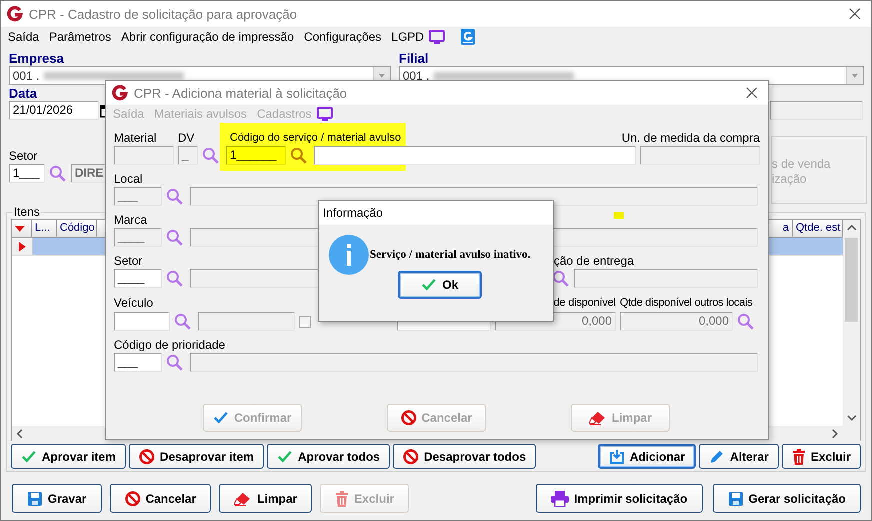 This screenshot has width=872, height=521. What do you see at coordinates (835, 434) in the screenshot?
I see `scroll-right-icon` at bounding box center [835, 434].